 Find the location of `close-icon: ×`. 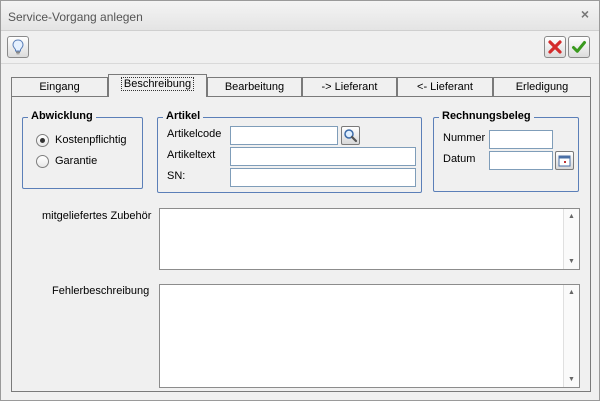

close-icon: × is located at coordinates (585, 14).